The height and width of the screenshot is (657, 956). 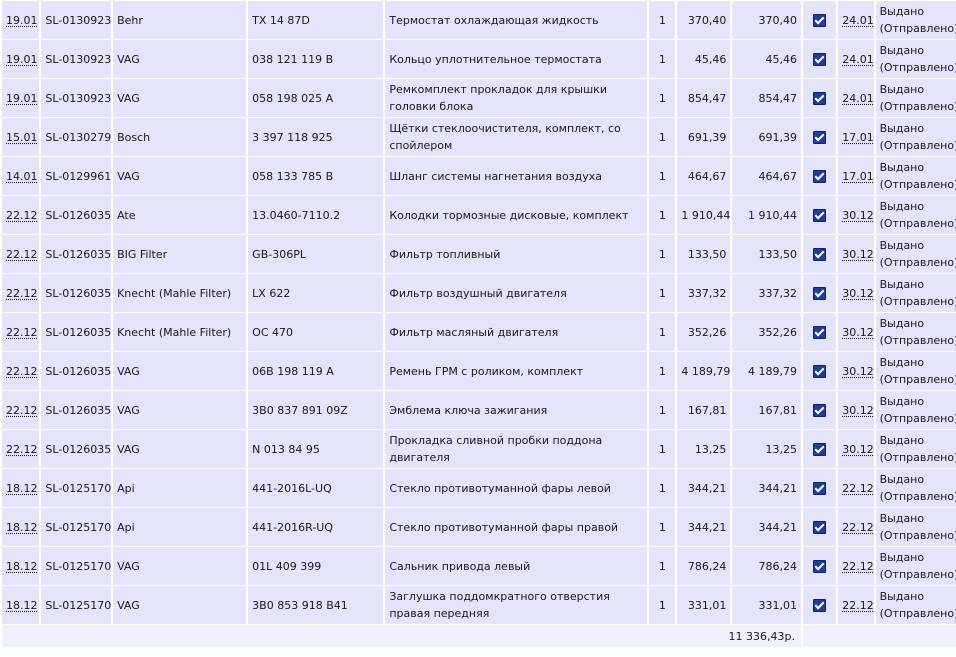 I want to click on order-number-cell: SL-0126035, so click(x=76, y=332).